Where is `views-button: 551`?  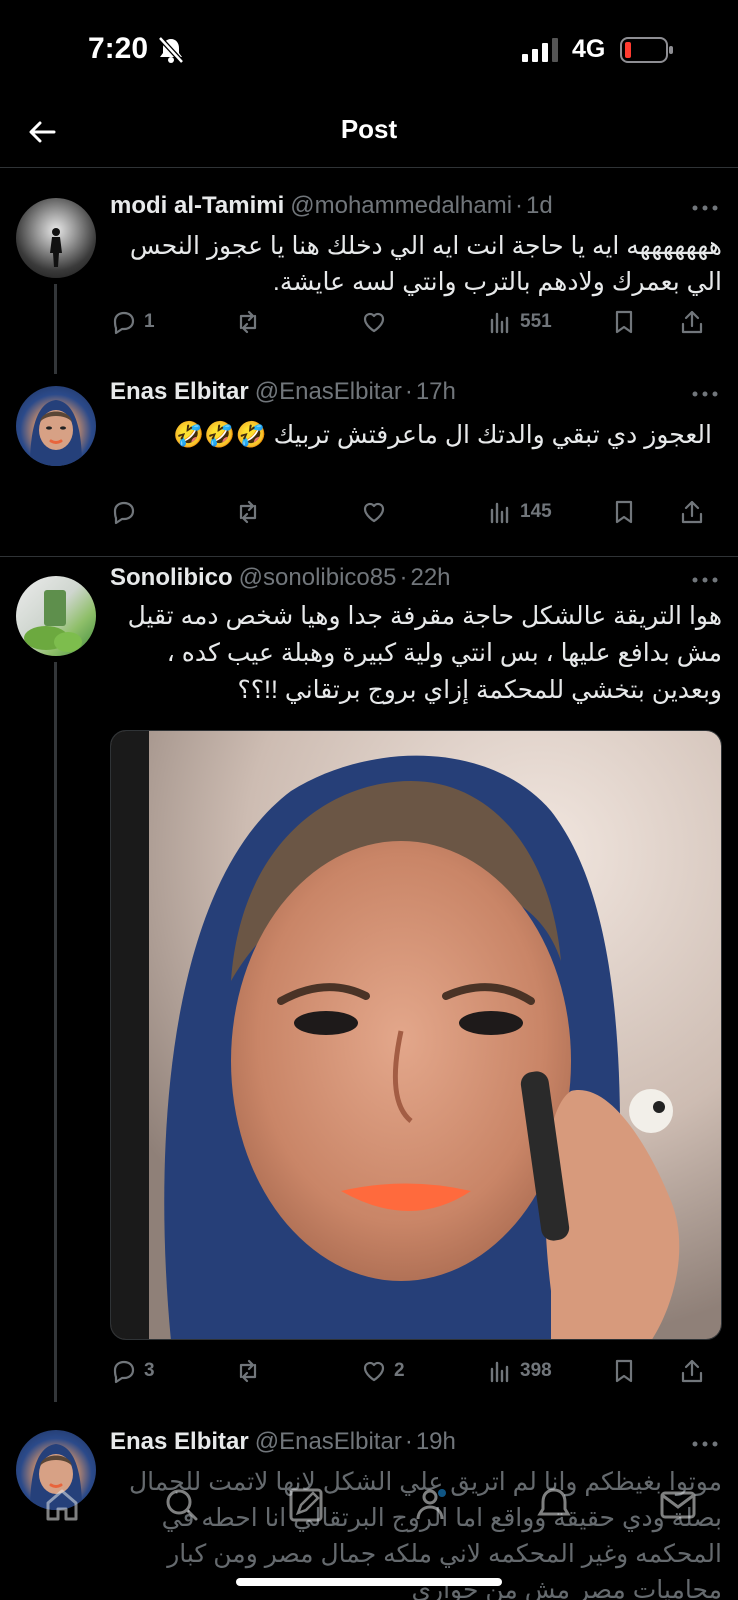 views-button: 551 is located at coordinates (519, 322).